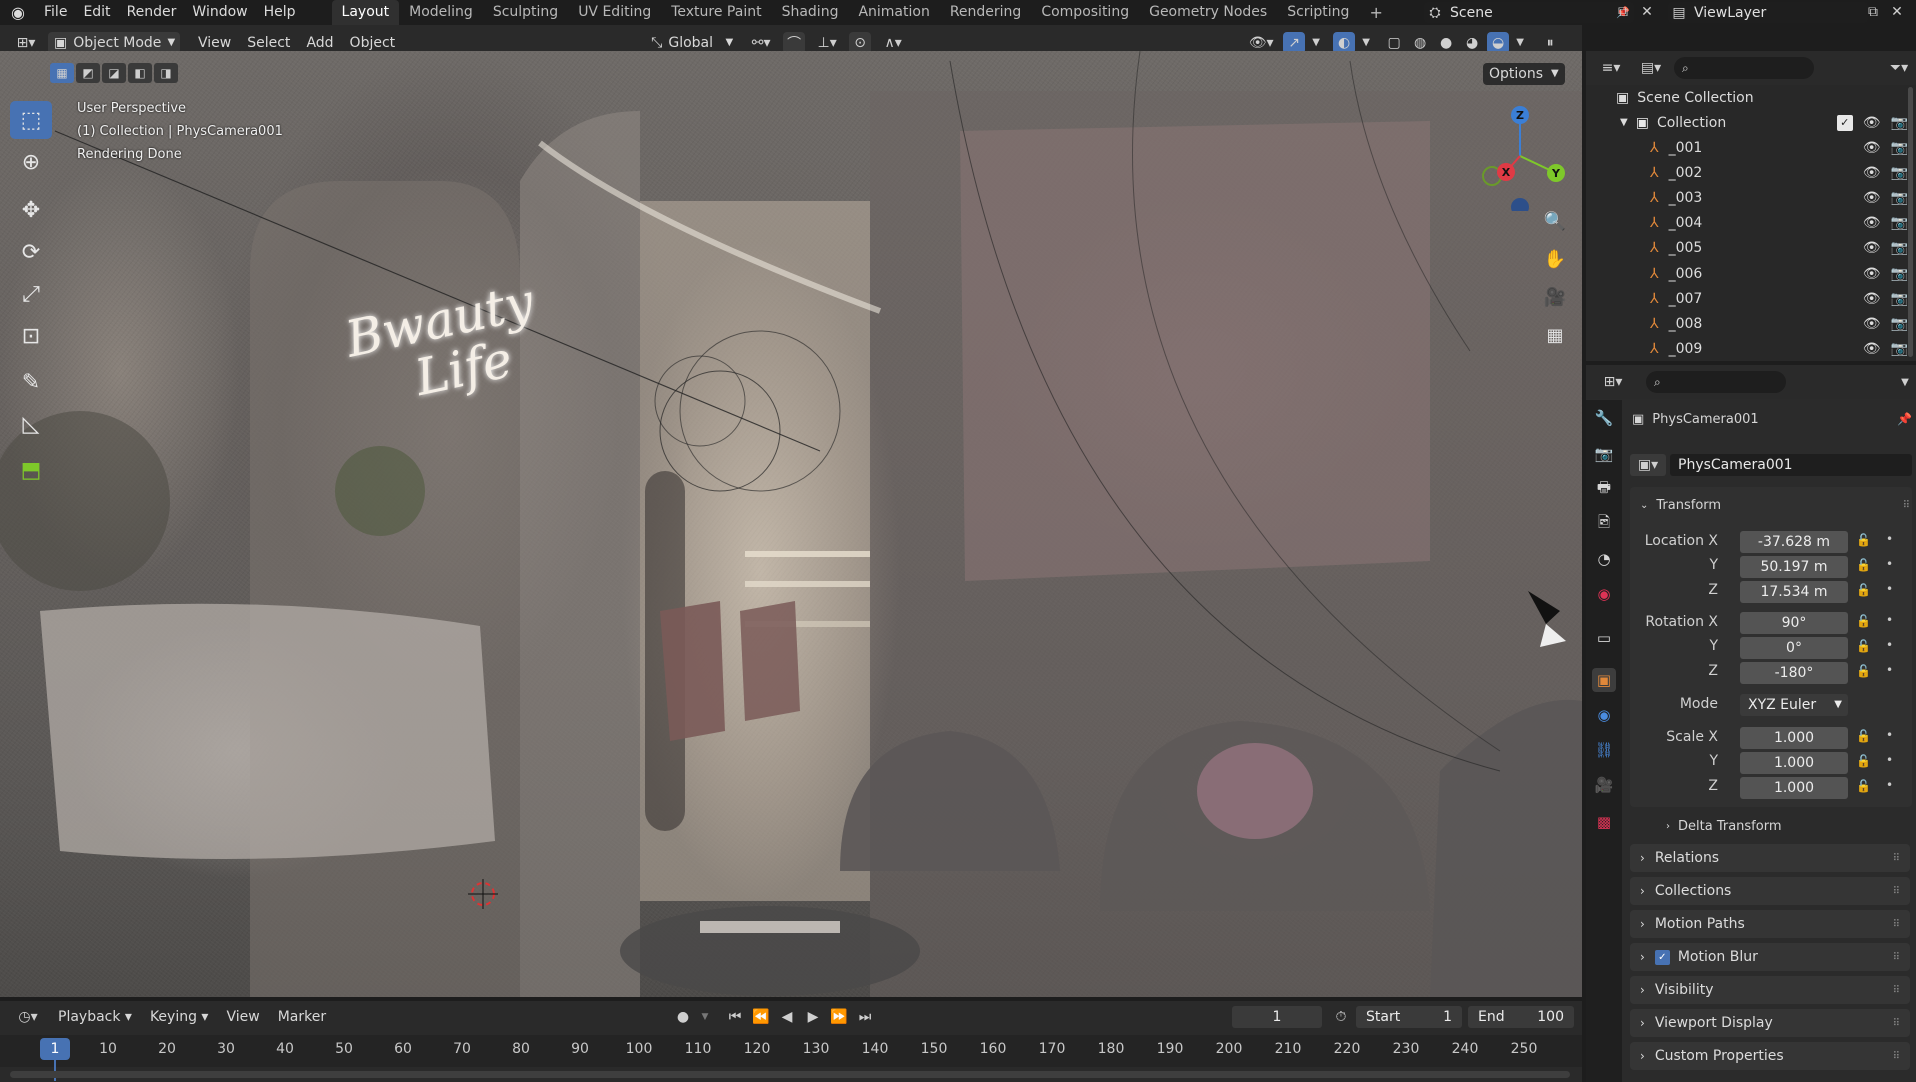 The height and width of the screenshot is (1082, 1916). I want to click on record-icon: ●, so click(683, 1017).